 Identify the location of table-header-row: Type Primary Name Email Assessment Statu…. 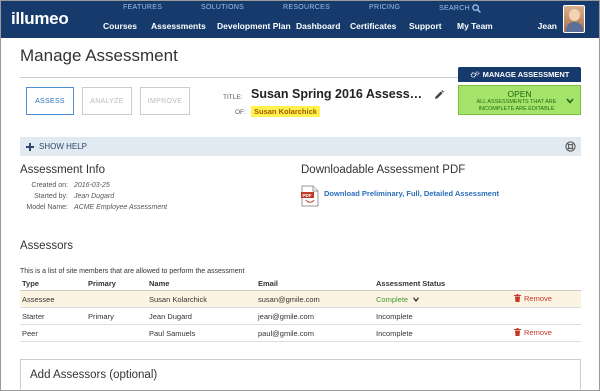
(300, 284).